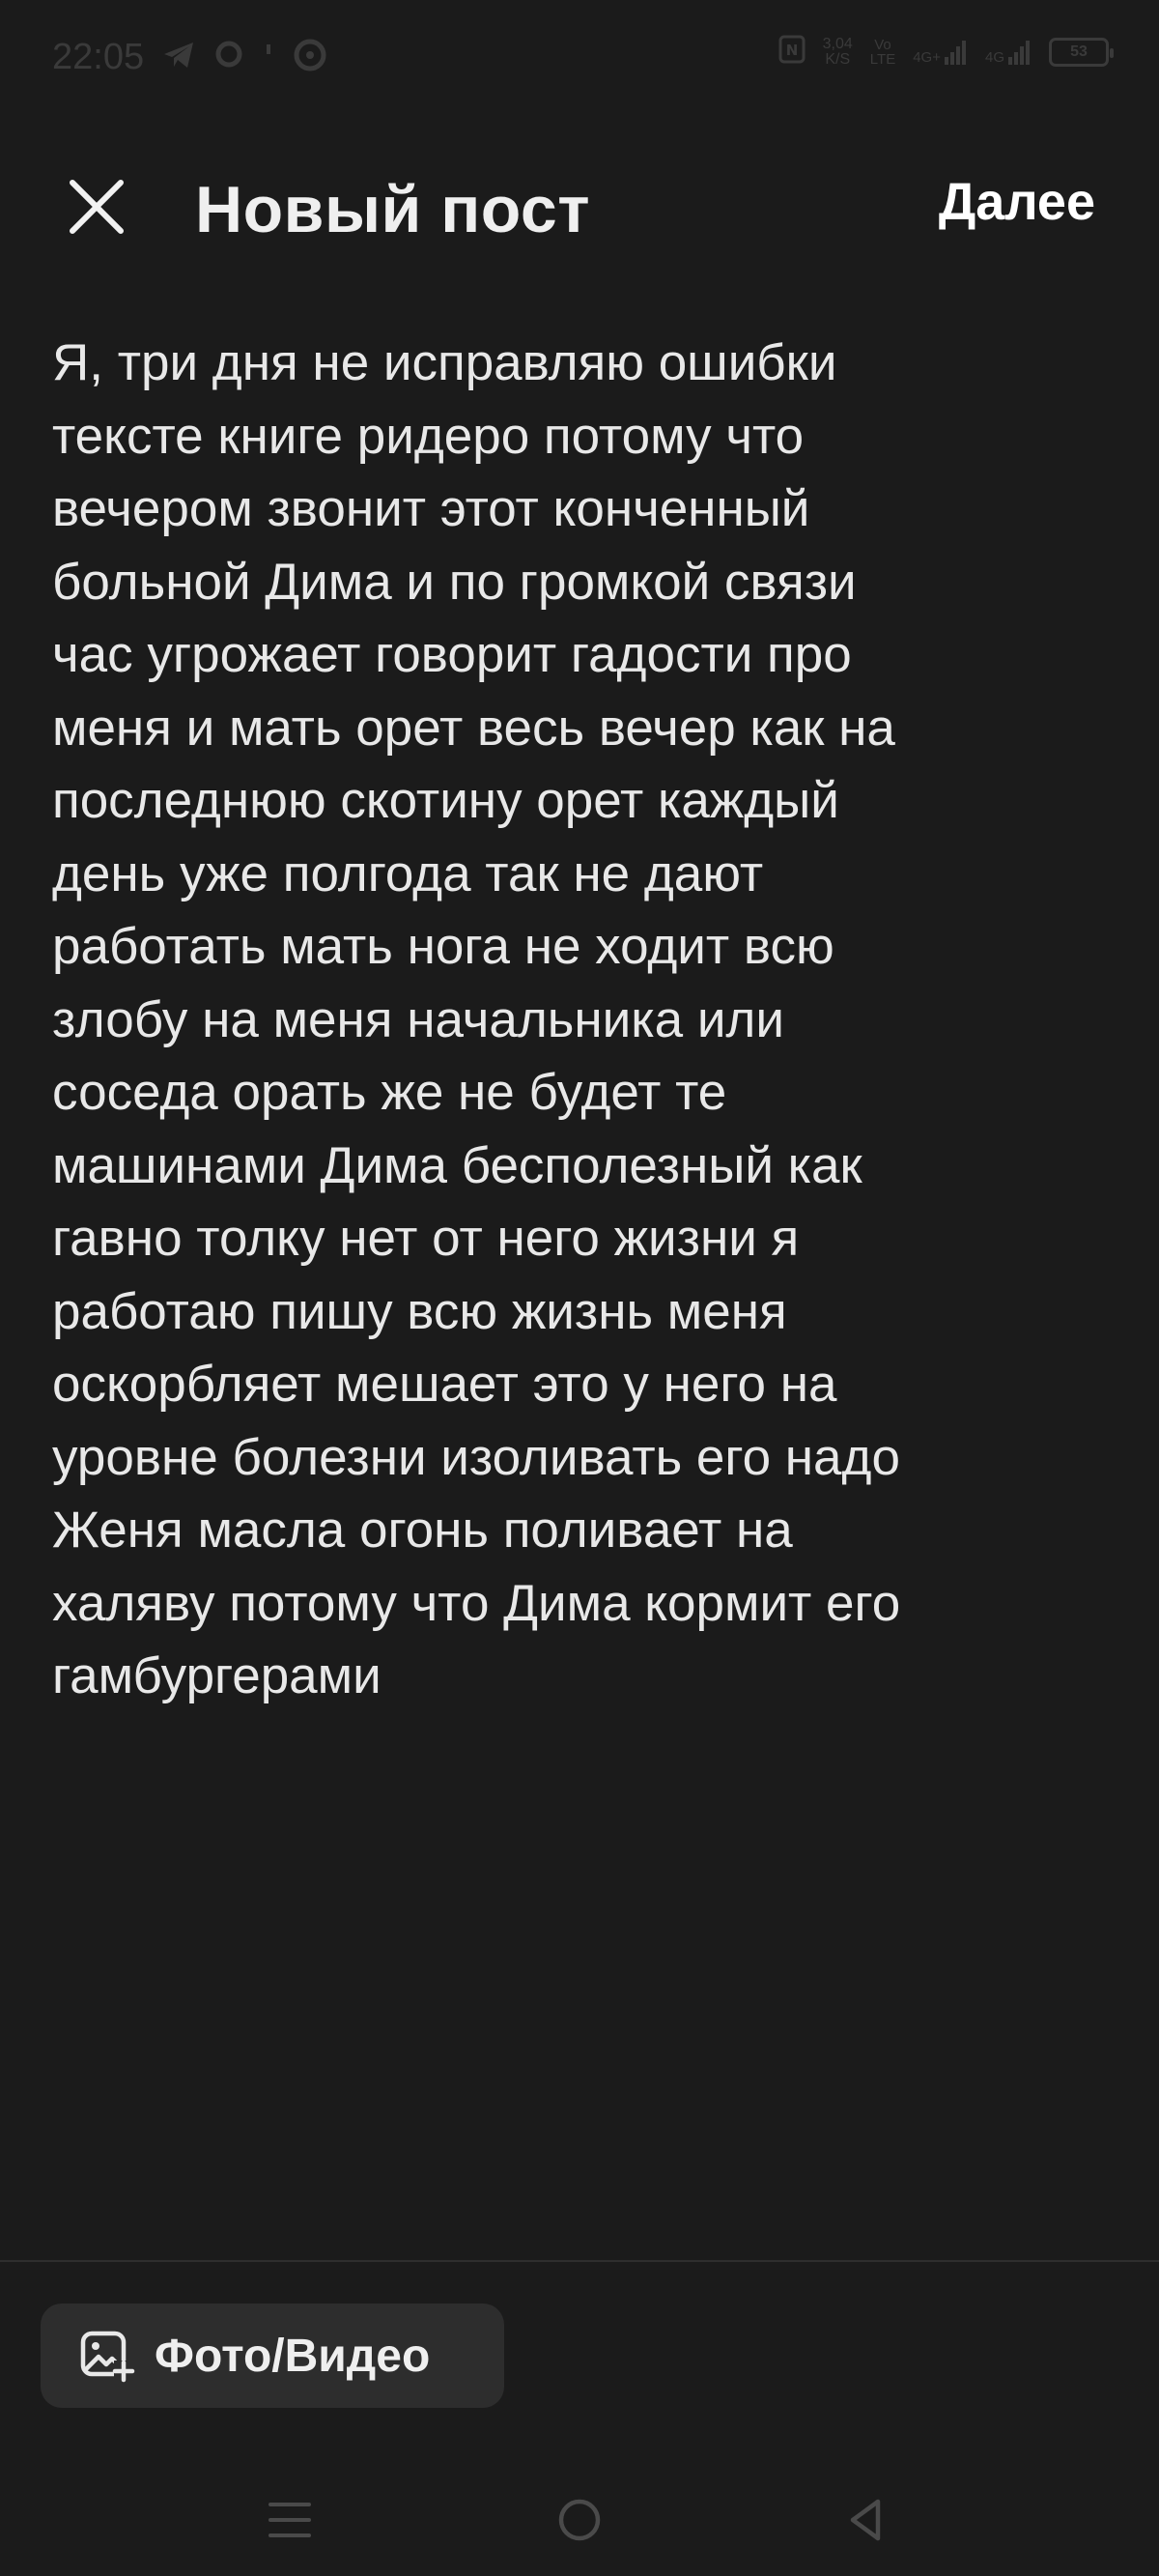 The image size is (1159, 2576). Describe the element at coordinates (882, 52) in the screenshot. I see `volte-indicator: Vo LTE` at that location.